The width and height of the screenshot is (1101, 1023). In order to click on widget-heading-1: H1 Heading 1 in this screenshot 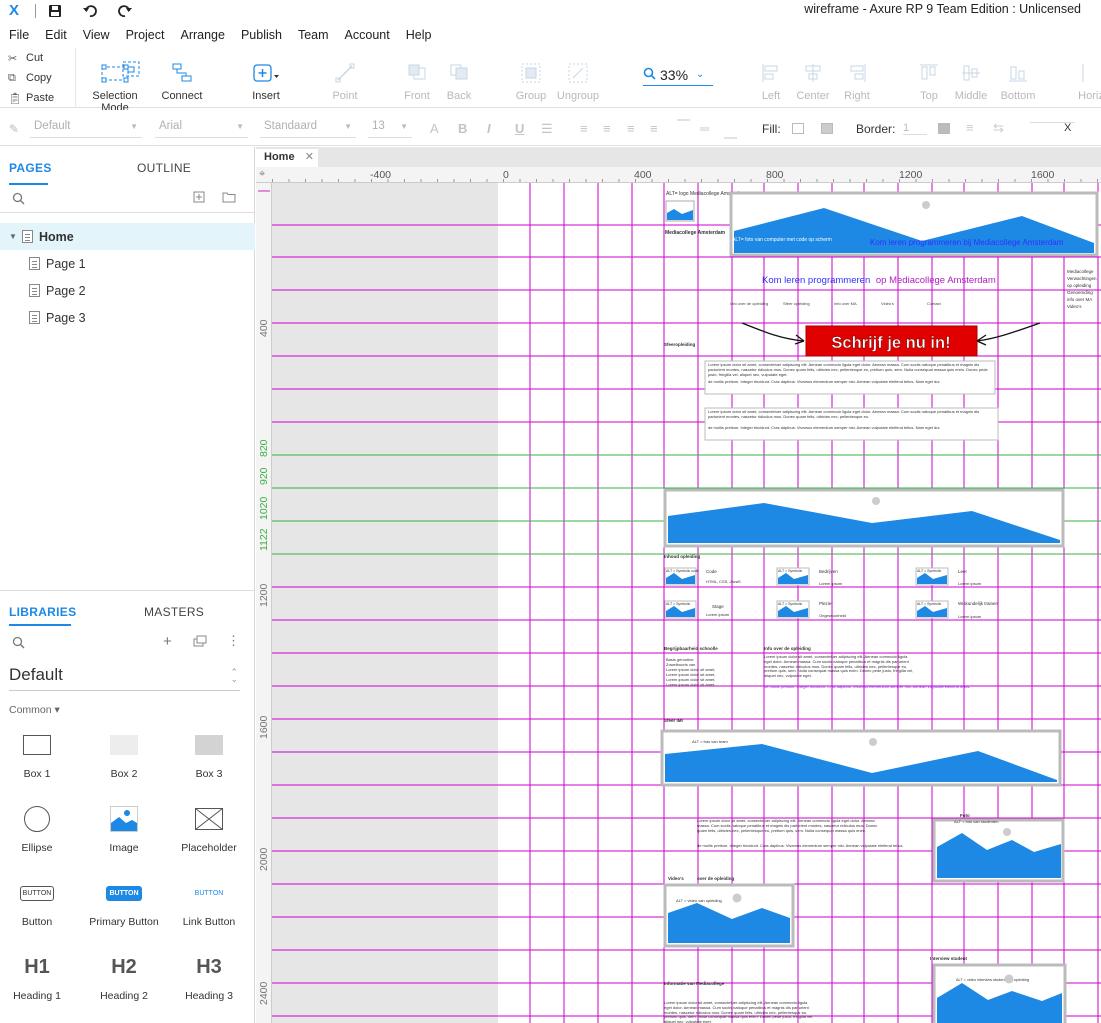, I will do `click(40, 976)`.